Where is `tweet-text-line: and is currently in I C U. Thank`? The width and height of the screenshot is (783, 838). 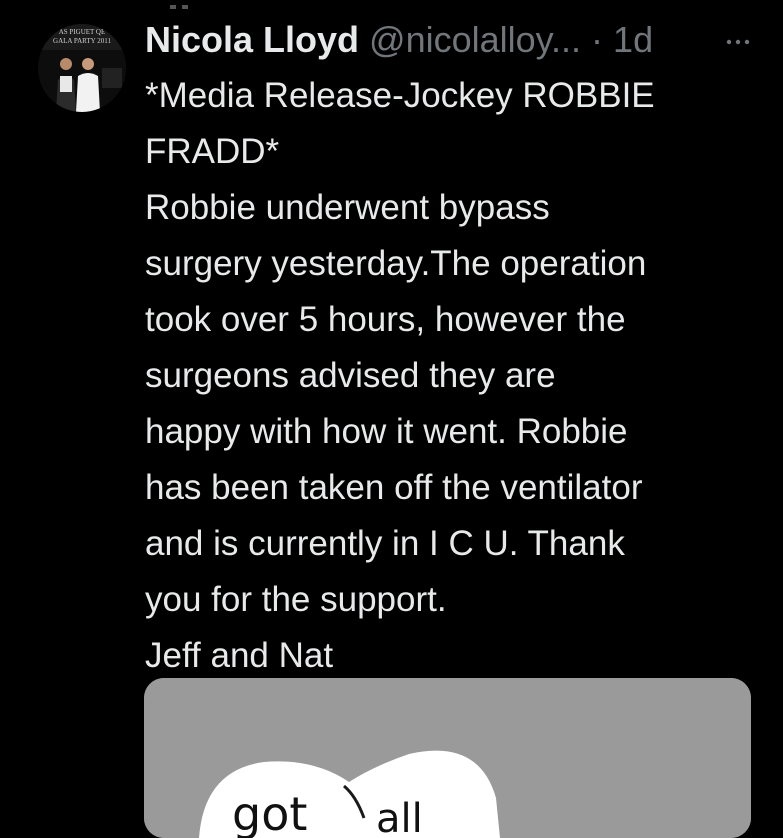 tweet-text-line: and is currently in I C U. Thank is located at coordinates (385, 543).